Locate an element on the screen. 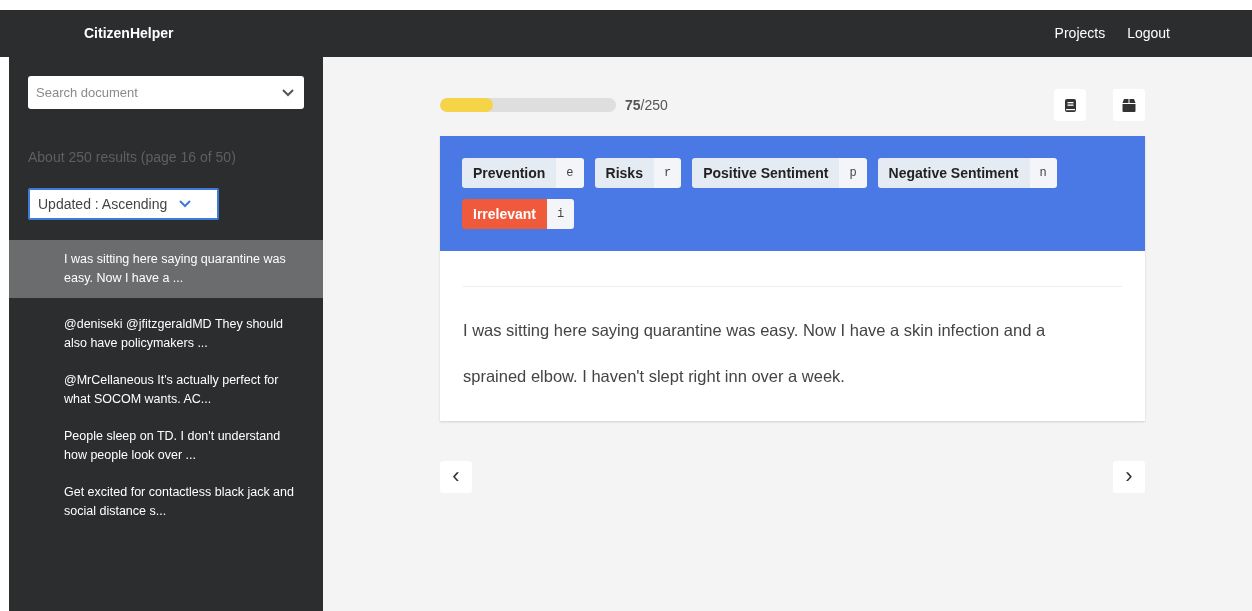 The image size is (1252, 611). box-icon is located at coordinates (1129, 105).